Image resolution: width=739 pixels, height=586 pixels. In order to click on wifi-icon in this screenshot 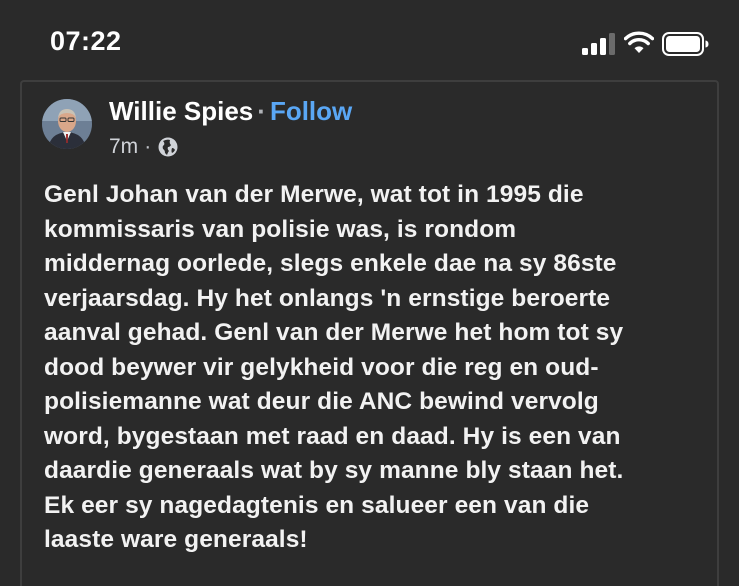, I will do `click(639, 42)`.